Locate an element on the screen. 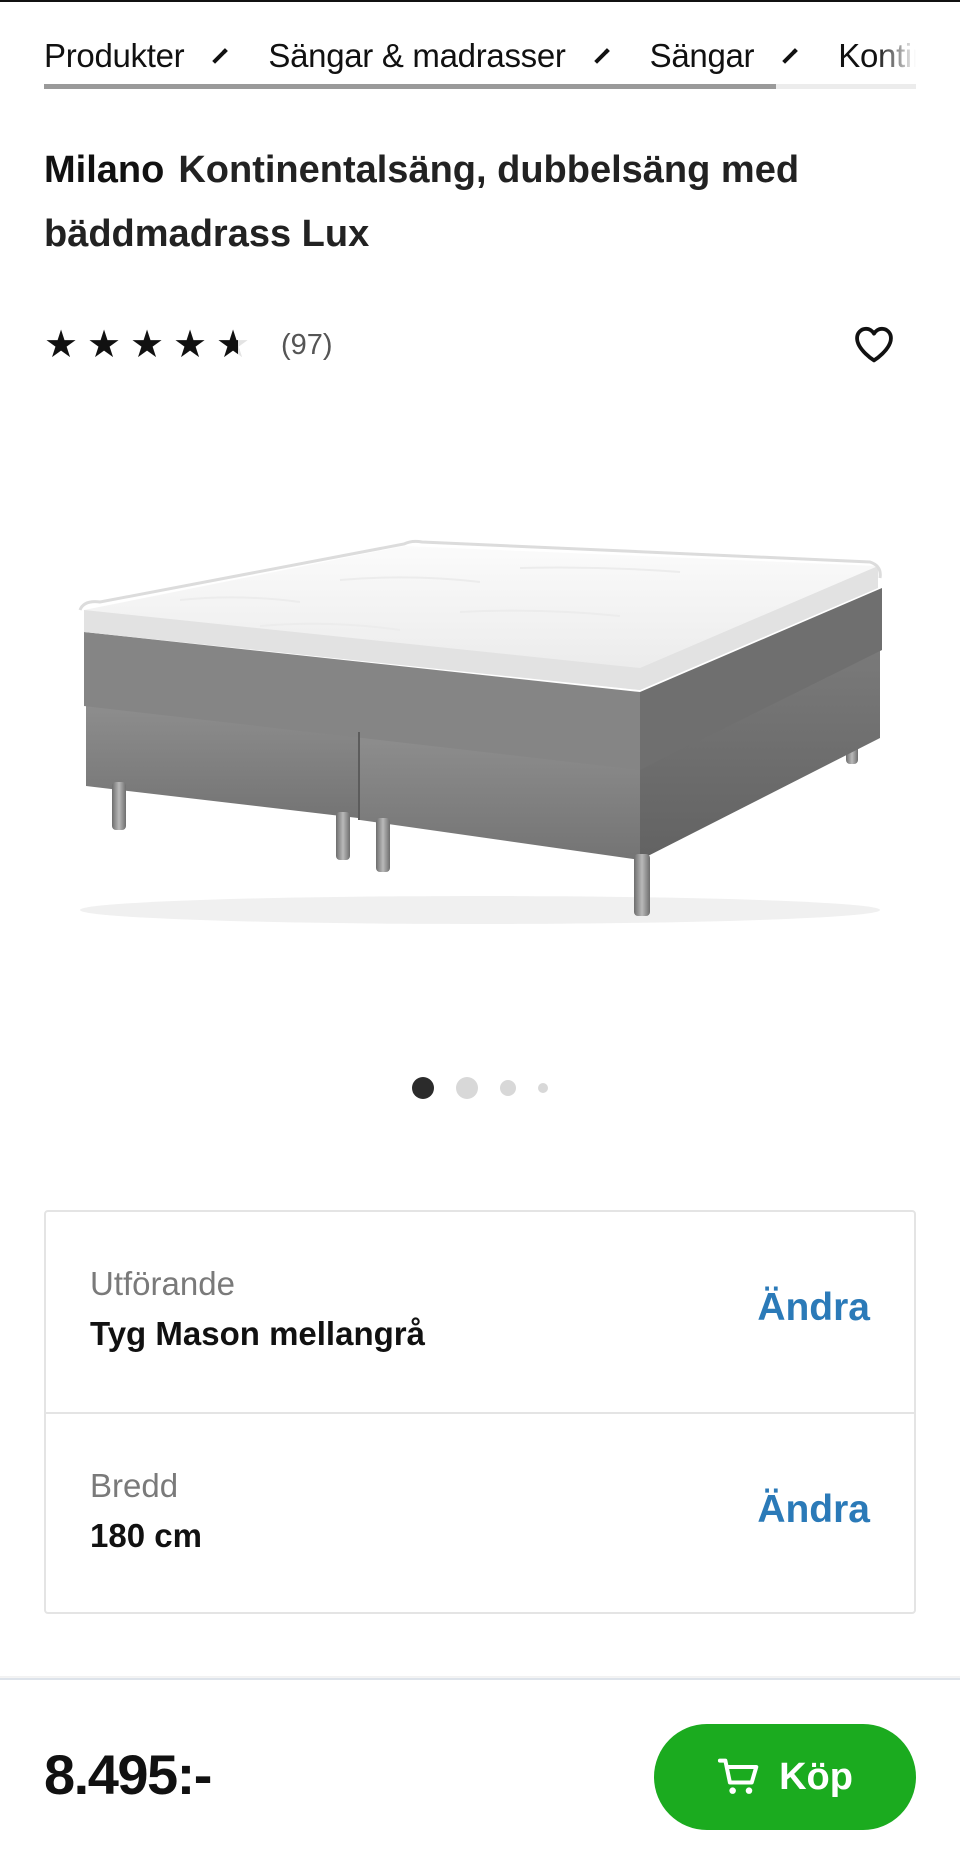  option-bredd: Bredd 180 cm Ändra is located at coordinates (480, 1512).